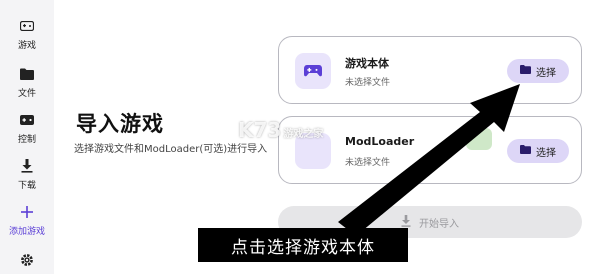 Image resolution: width=600 pixels, height=274 pixels. Describe the element at coordinates (303, 134) in the screenshot. I see `watermark-subtext: 游戏之家` at that location.